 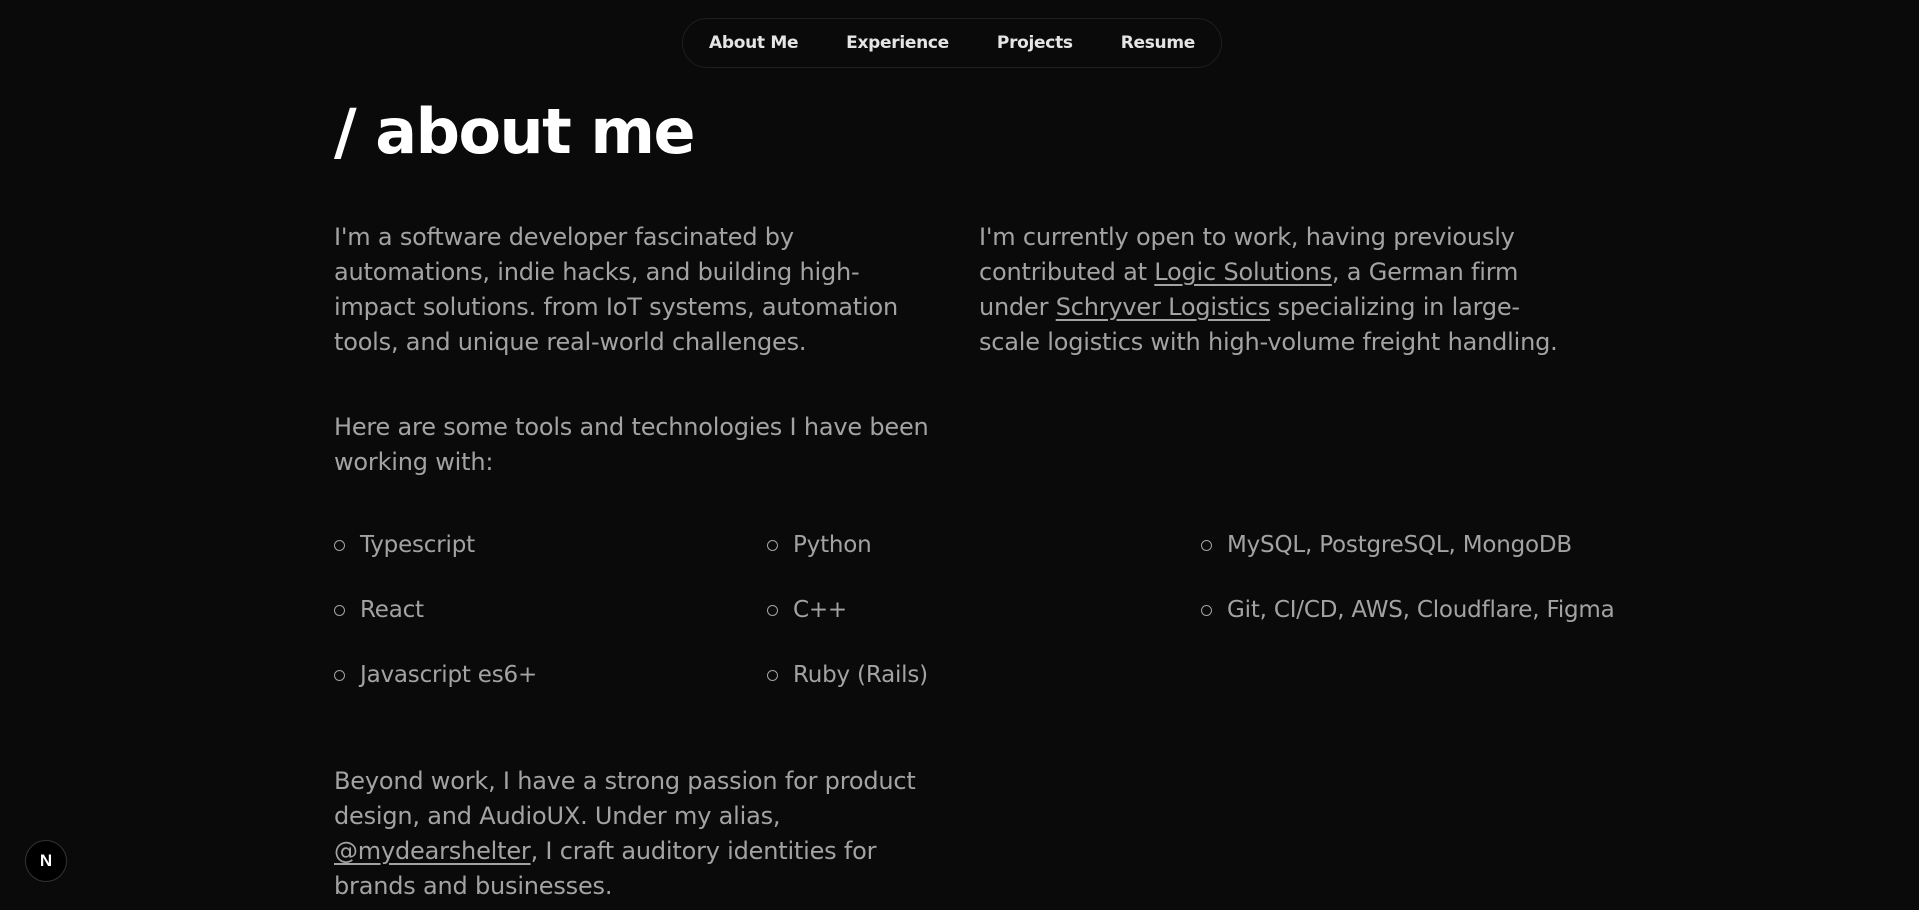 I want to click on skill-label: Javascript es6+, so click(x=449, y=675).